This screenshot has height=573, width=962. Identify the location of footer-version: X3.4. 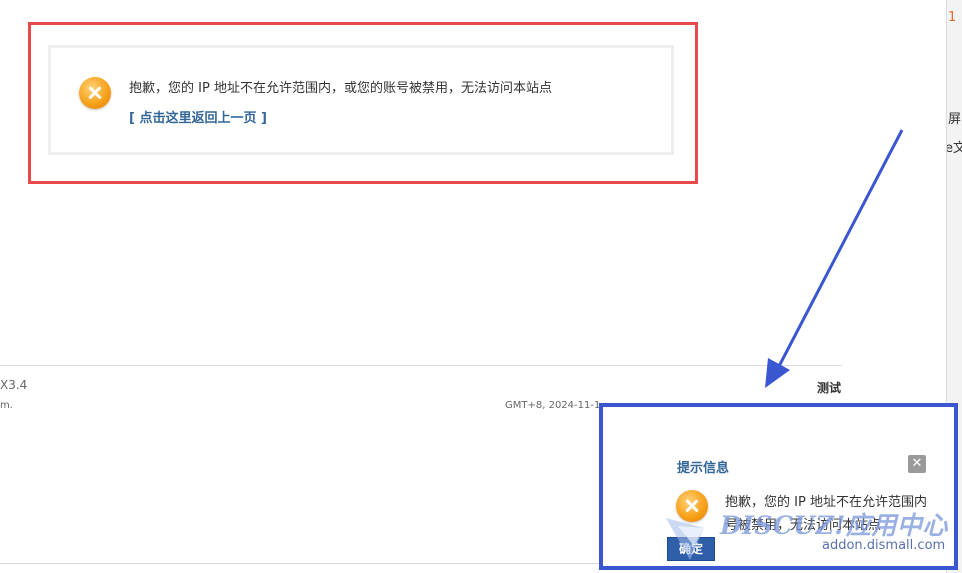
(14, 385).